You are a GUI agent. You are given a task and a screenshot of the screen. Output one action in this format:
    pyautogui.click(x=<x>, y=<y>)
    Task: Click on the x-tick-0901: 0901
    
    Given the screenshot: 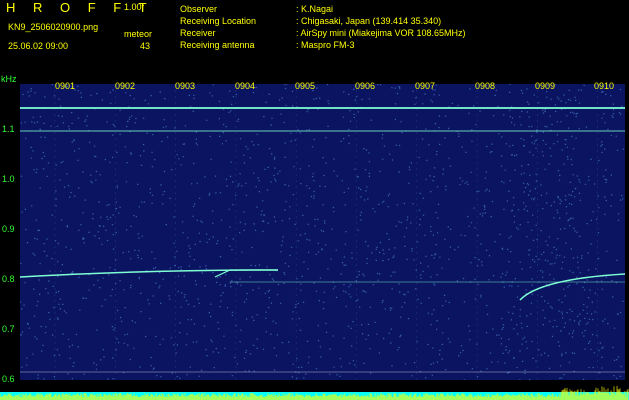 What is the action you would take?
    pyautogui.click(x=65, y=86)
    